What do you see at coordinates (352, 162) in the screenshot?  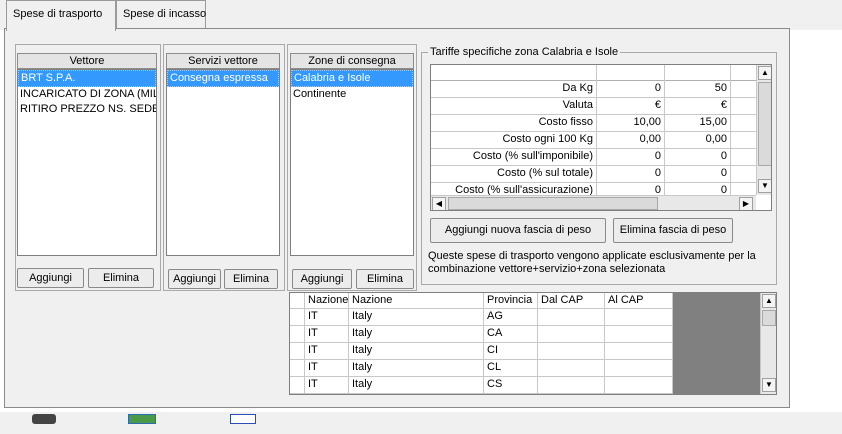 I see `zone-list: Calabria e Isole Continente` at bounding box center [352, 162].